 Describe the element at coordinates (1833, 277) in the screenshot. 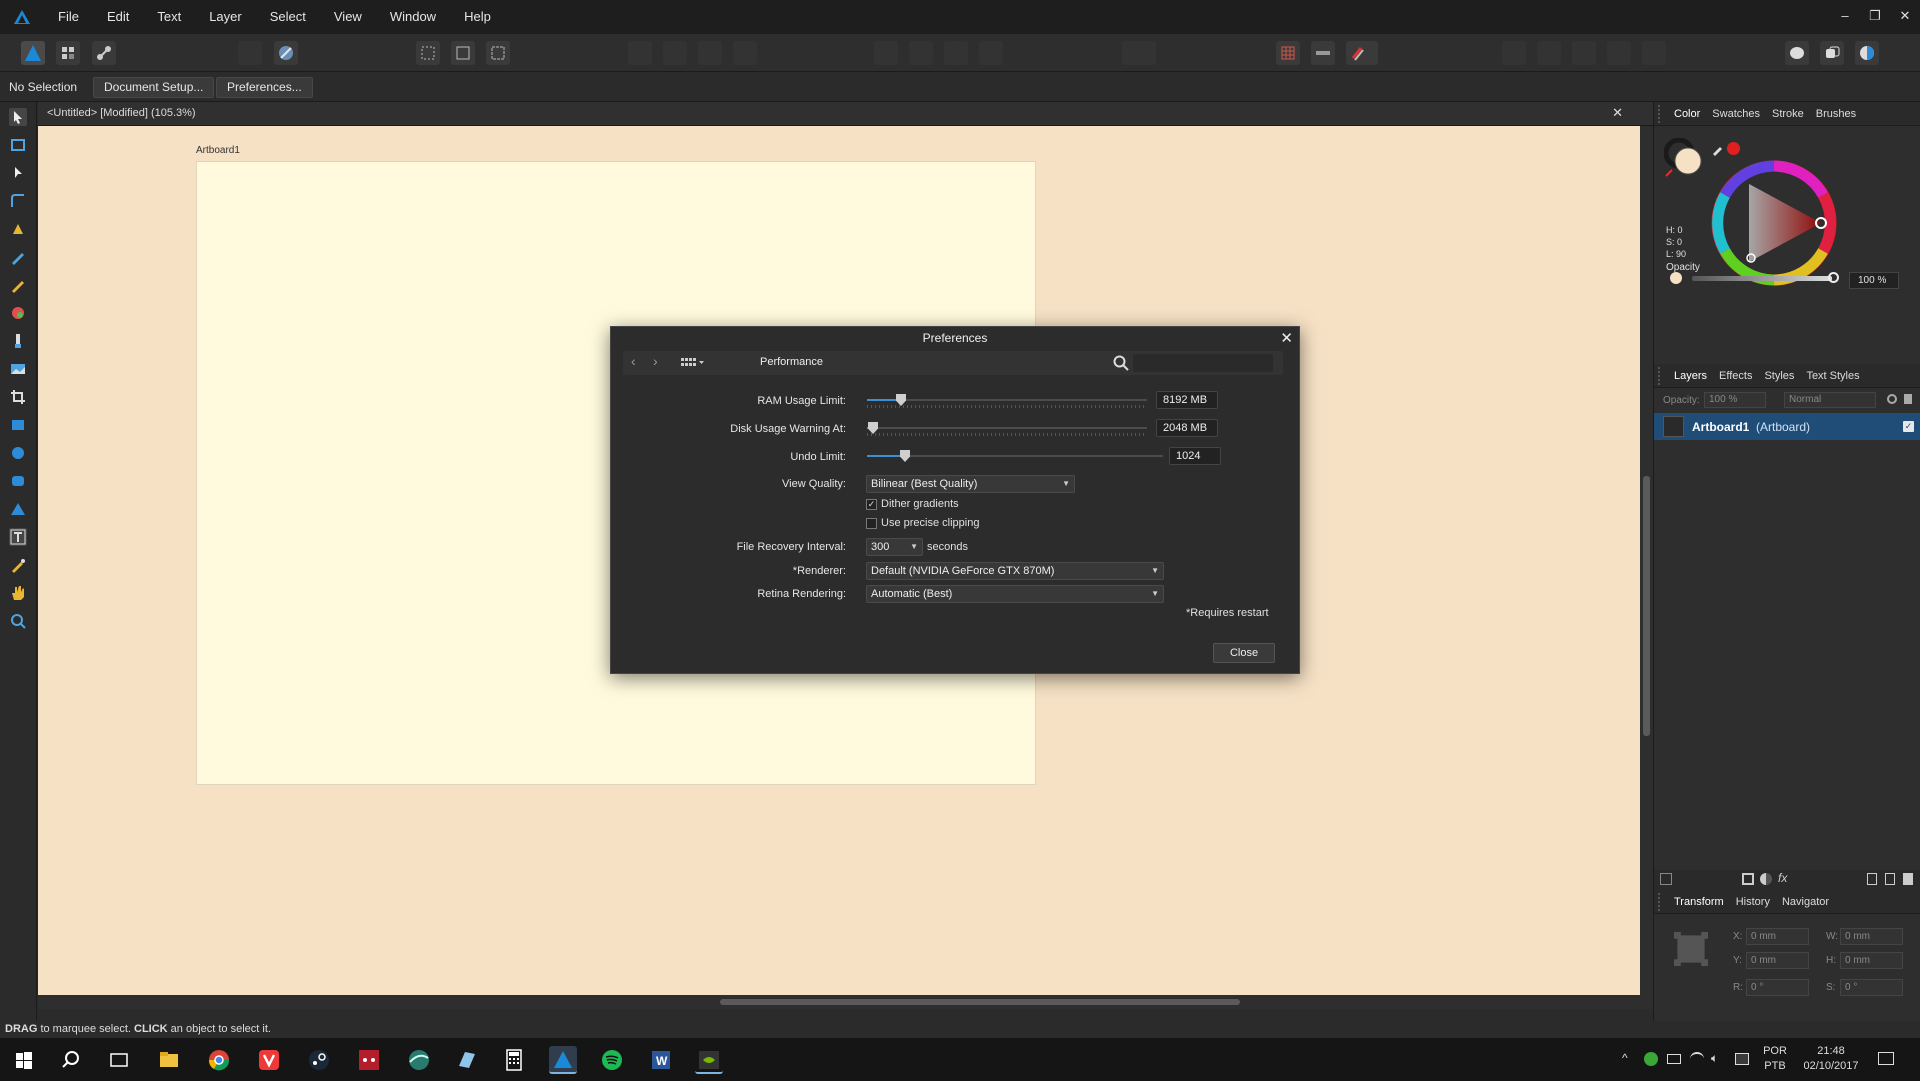

I see `opacity-slider-knob` at that location.